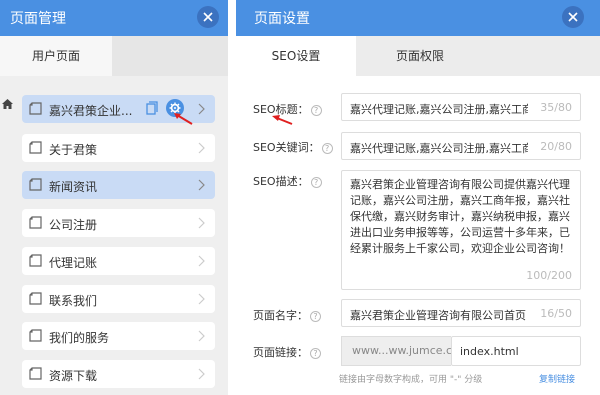 The image size is (600, 395). I want to click on page-item-label: 关于君策, so click(73, 150).